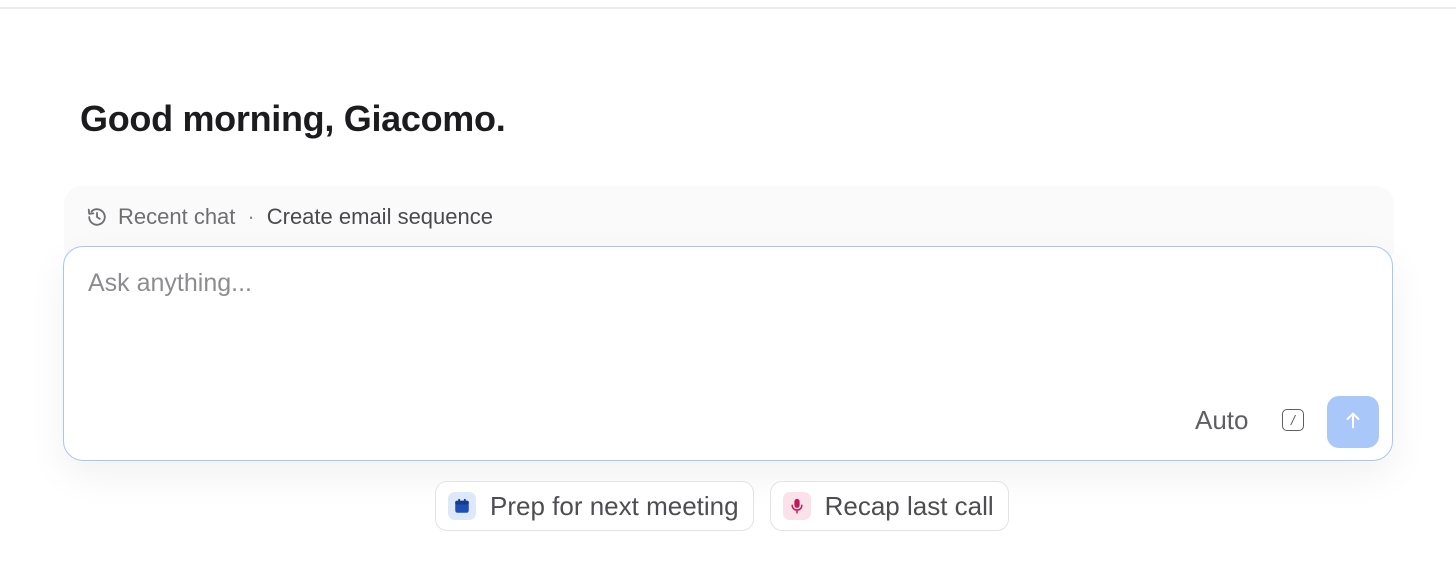  What do you see at coordinates (380, 217) in the screenshot?
I see `recent-chat-title: Create email sequence` at bounding box center [380, 217].